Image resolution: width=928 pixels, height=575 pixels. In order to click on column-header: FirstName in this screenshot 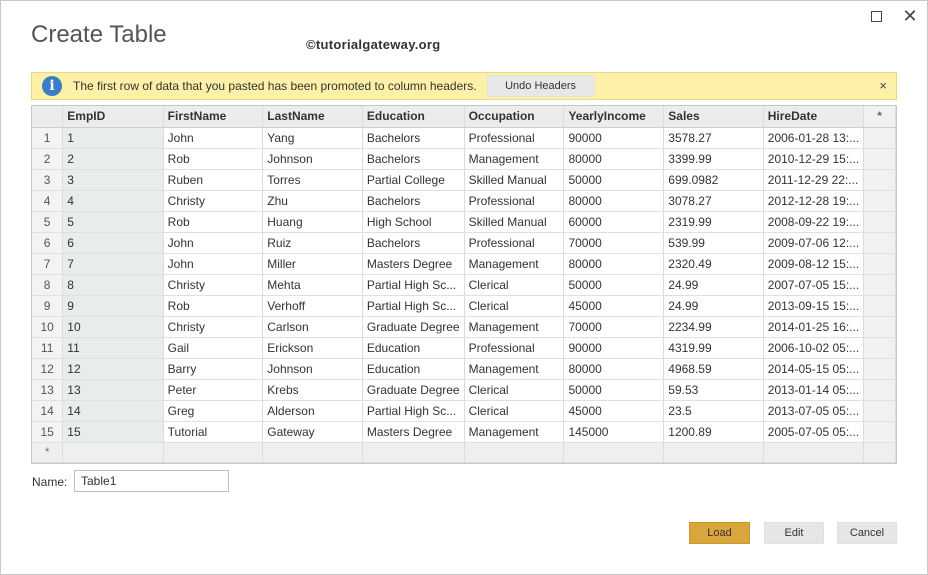, I will do `click(213, 117)`.